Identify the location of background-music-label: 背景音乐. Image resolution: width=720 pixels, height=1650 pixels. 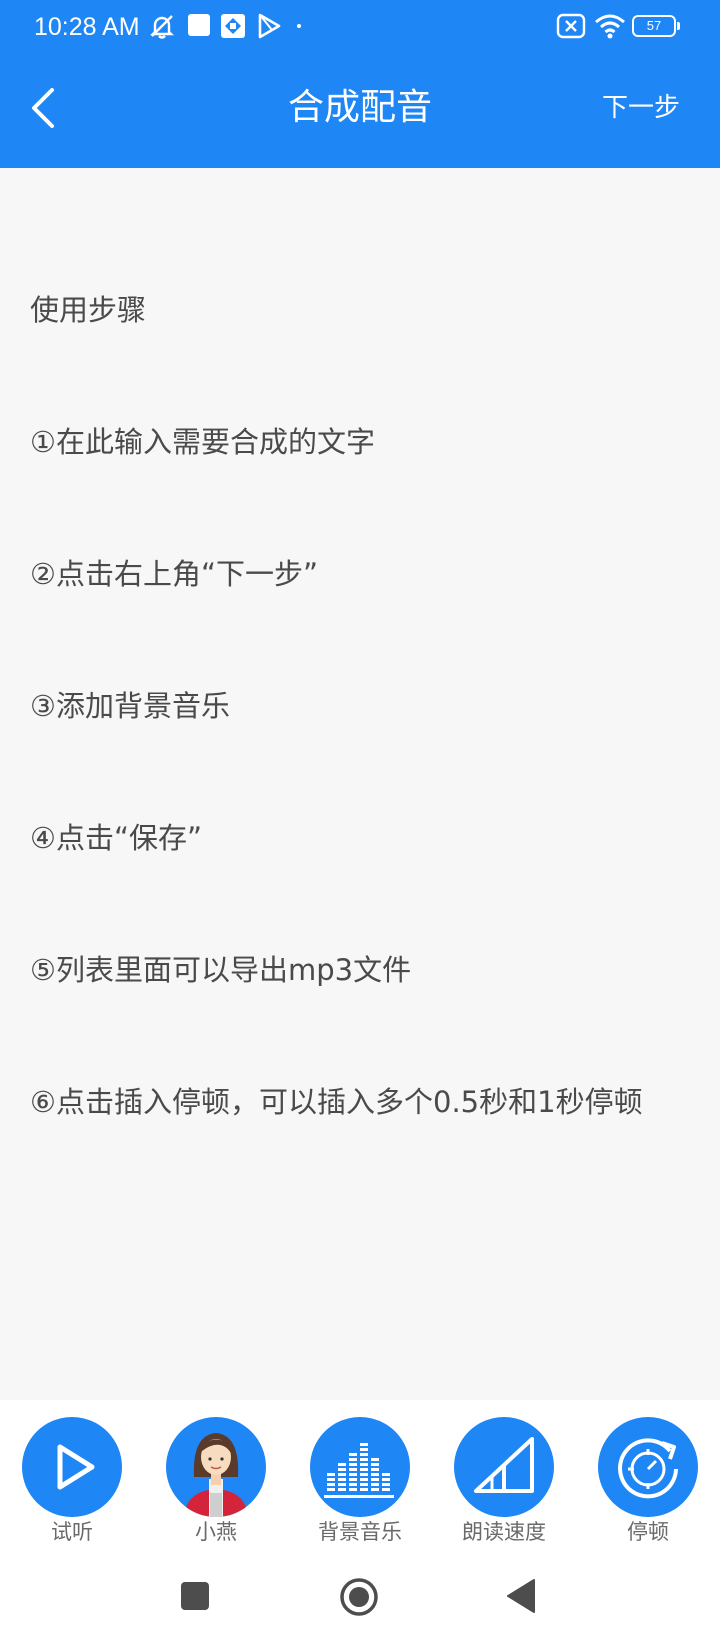
(360, 1532).